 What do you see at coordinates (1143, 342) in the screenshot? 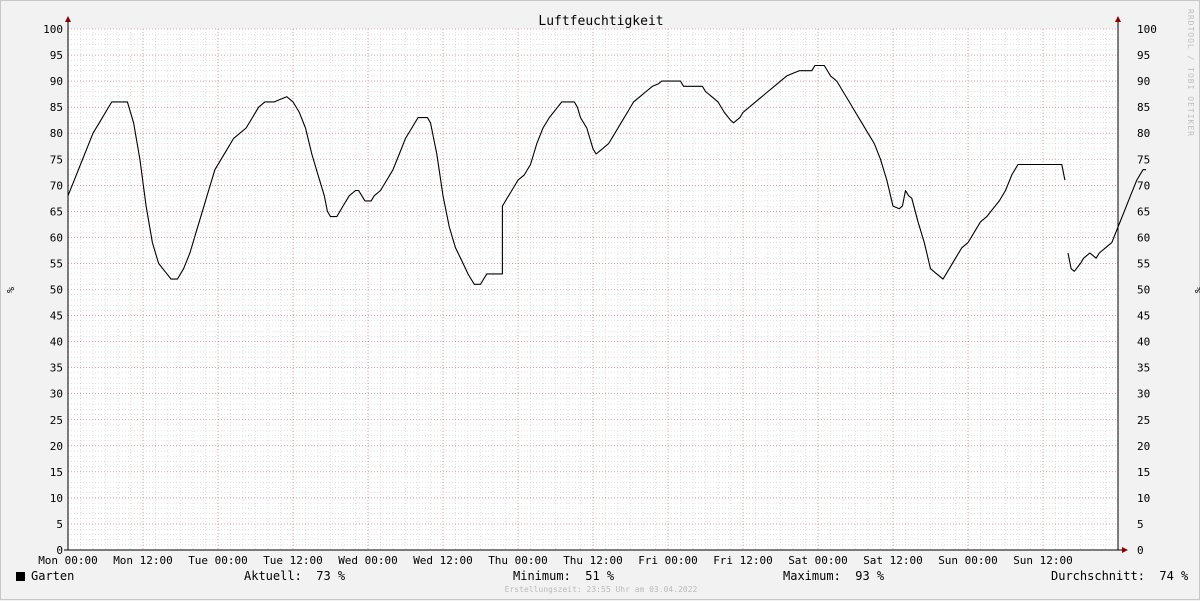
I see `y-tick-label-right: 40` at bounding box center [1143, 342].